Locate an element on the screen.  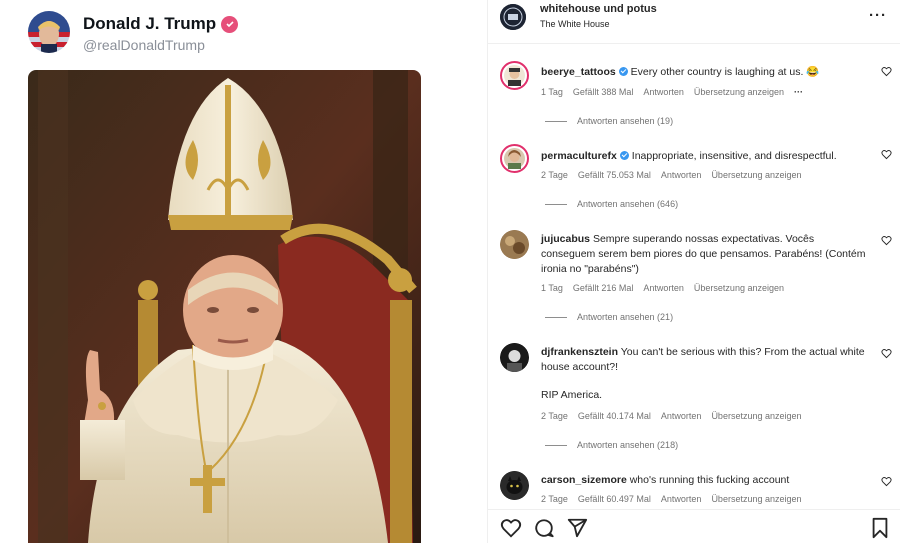
view-replies-label: Antworten ansehen (19) is located at coordinates (625, 121).